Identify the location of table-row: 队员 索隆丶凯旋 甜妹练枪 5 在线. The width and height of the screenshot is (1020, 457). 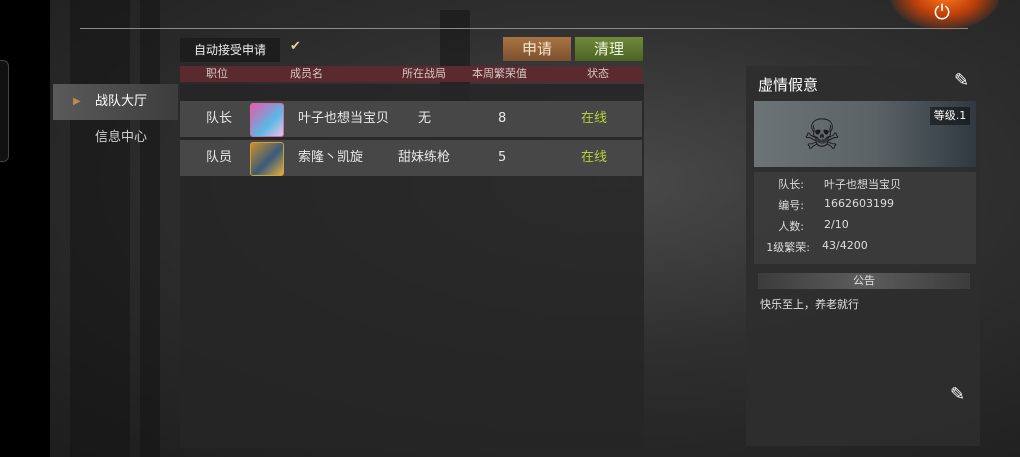
(411, 158).